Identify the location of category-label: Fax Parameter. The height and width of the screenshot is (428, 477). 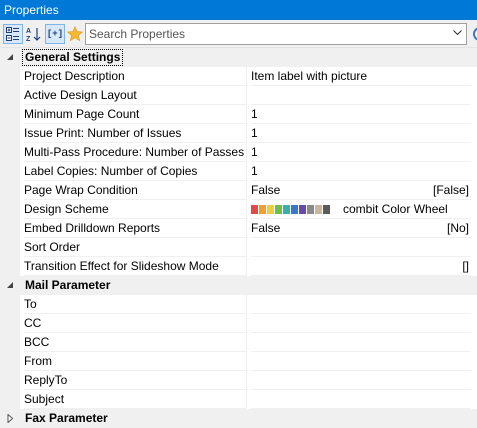
(66, 418).